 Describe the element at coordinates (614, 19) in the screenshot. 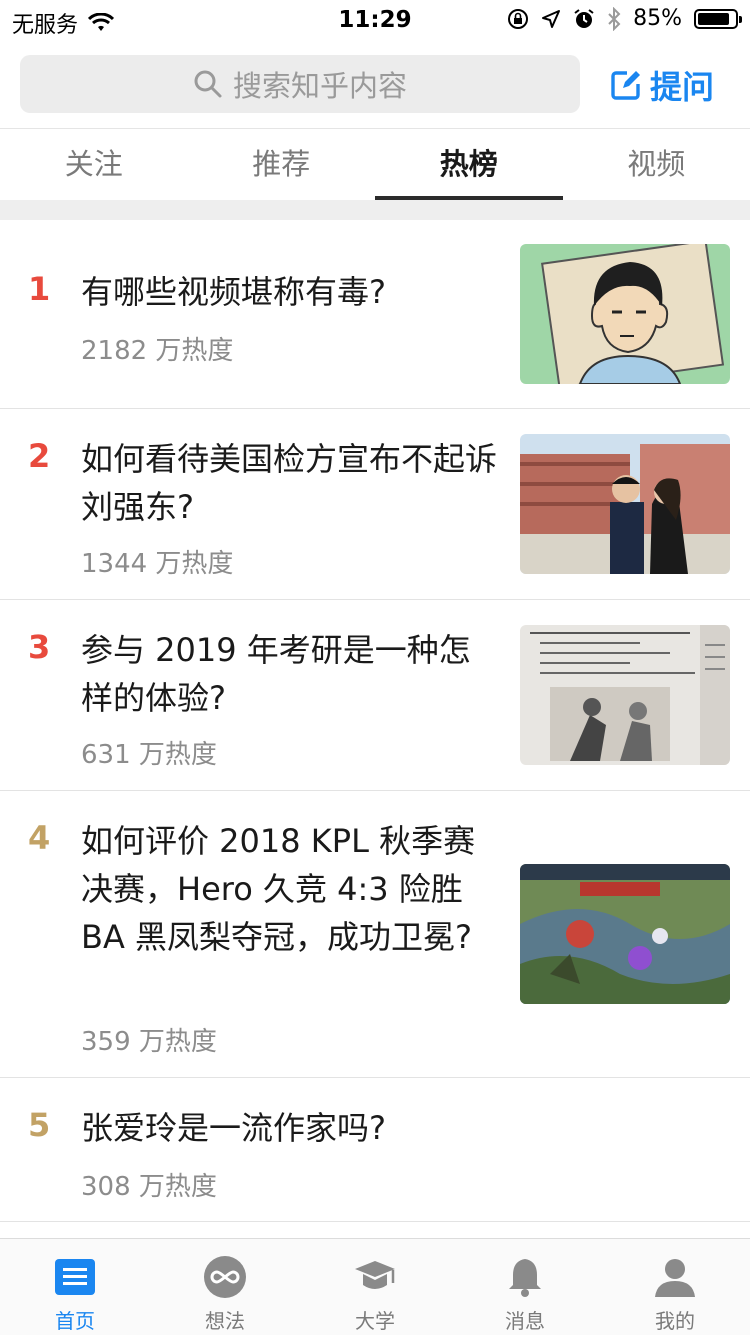

I see `bluetooth-icon` at that location.